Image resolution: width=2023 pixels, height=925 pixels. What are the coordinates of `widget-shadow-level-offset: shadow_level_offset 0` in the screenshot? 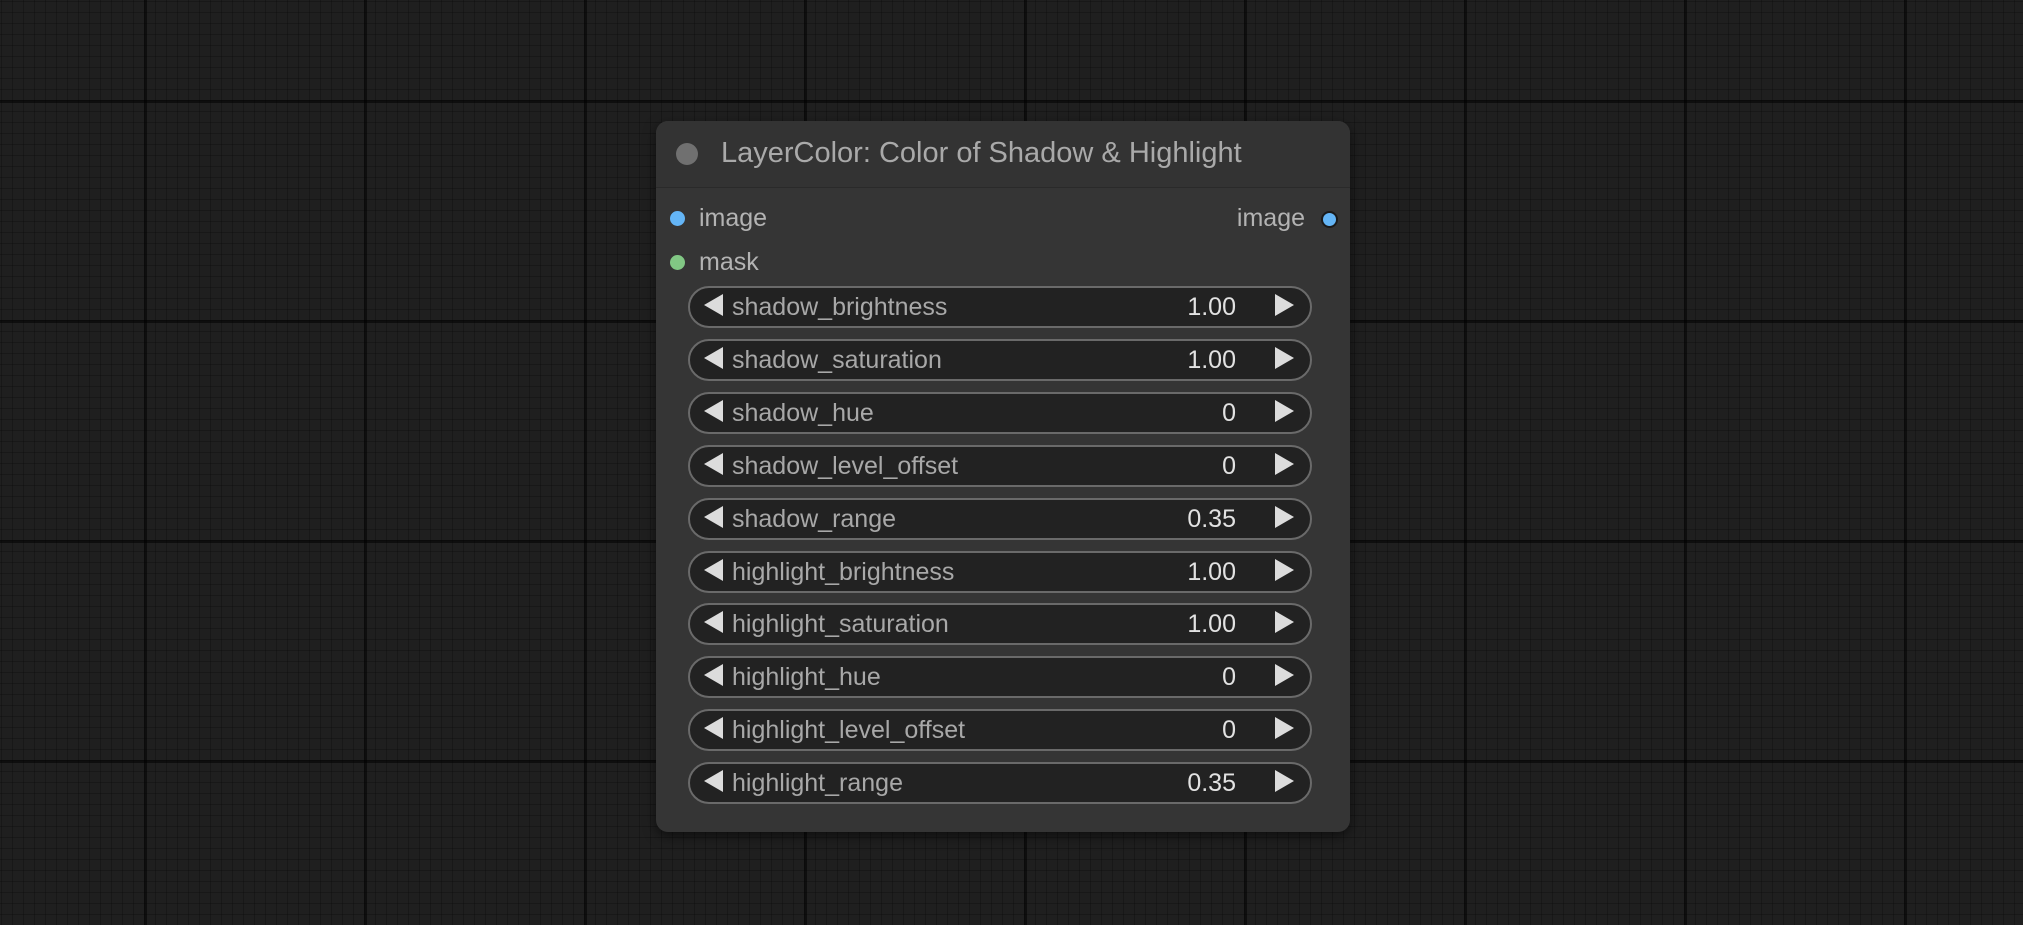 It's located at (1000, 466).